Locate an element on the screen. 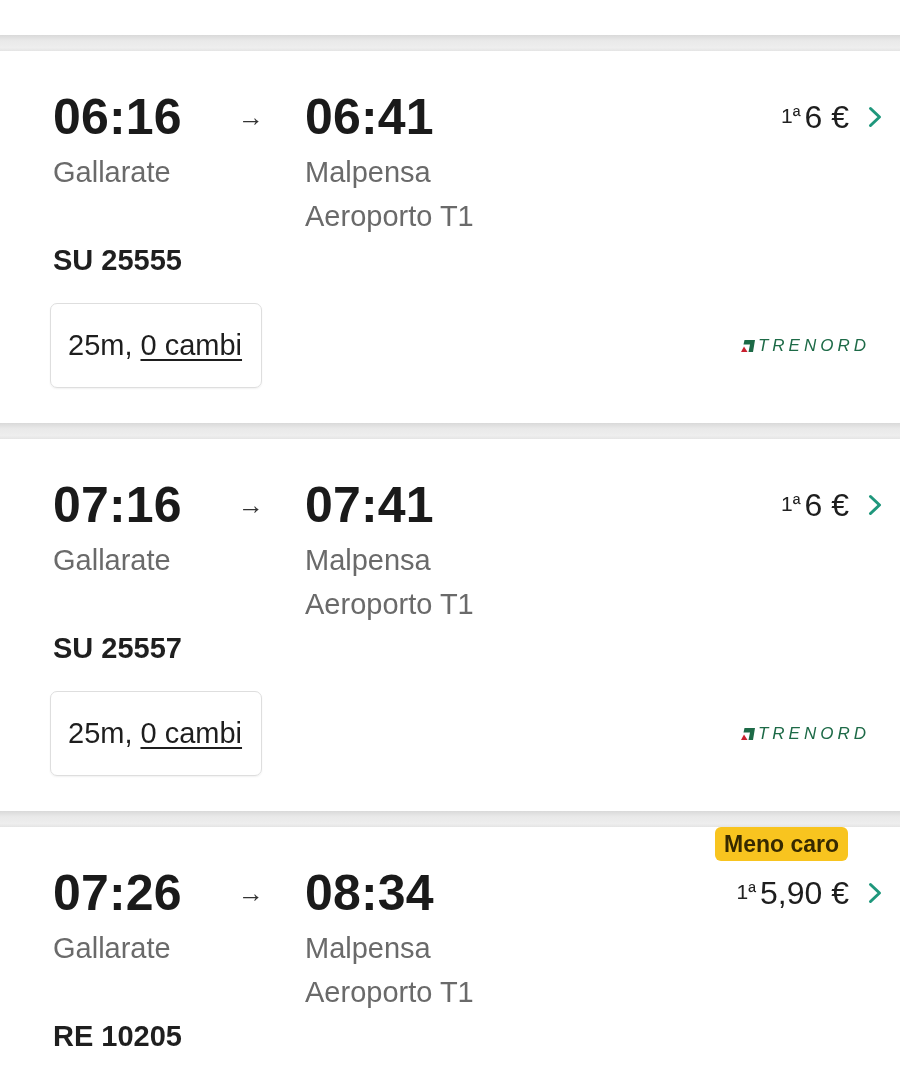  train-number: SU 25557 is located at coordinates (117, 648).